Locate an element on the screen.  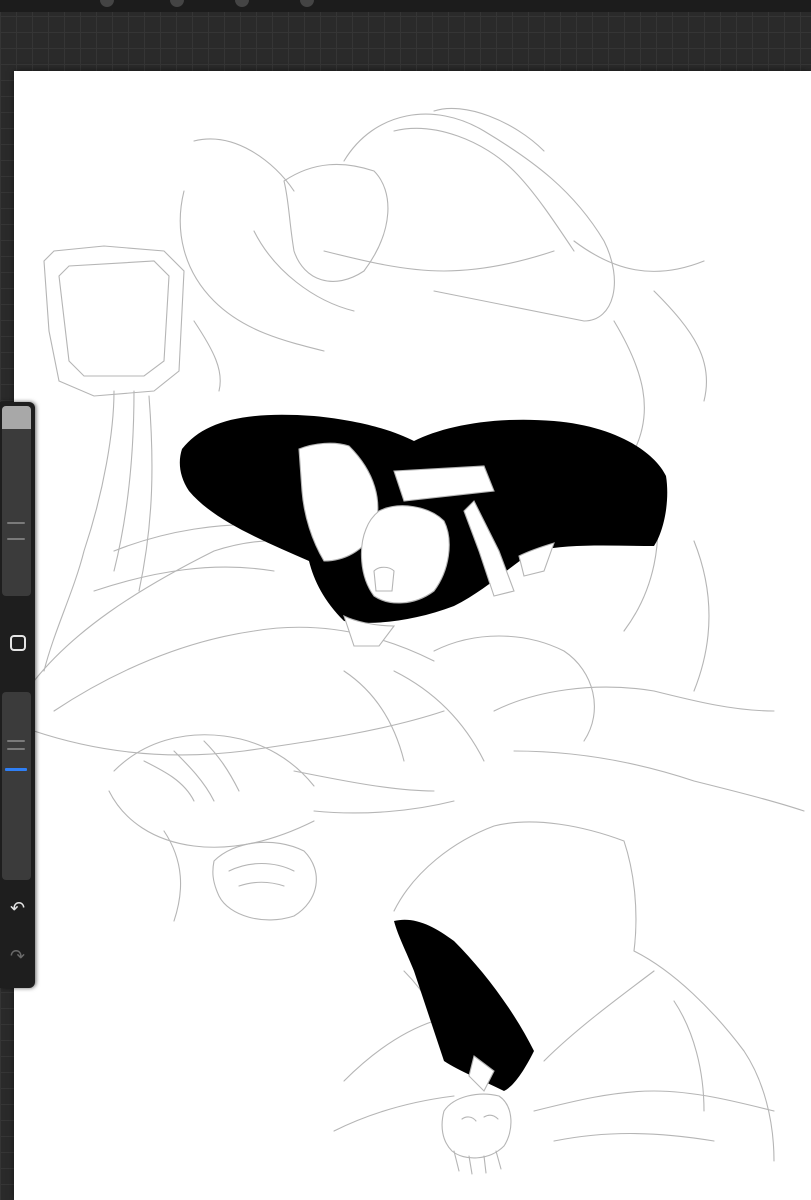
redo-button: ↷ is located at coordinates (17, 957).